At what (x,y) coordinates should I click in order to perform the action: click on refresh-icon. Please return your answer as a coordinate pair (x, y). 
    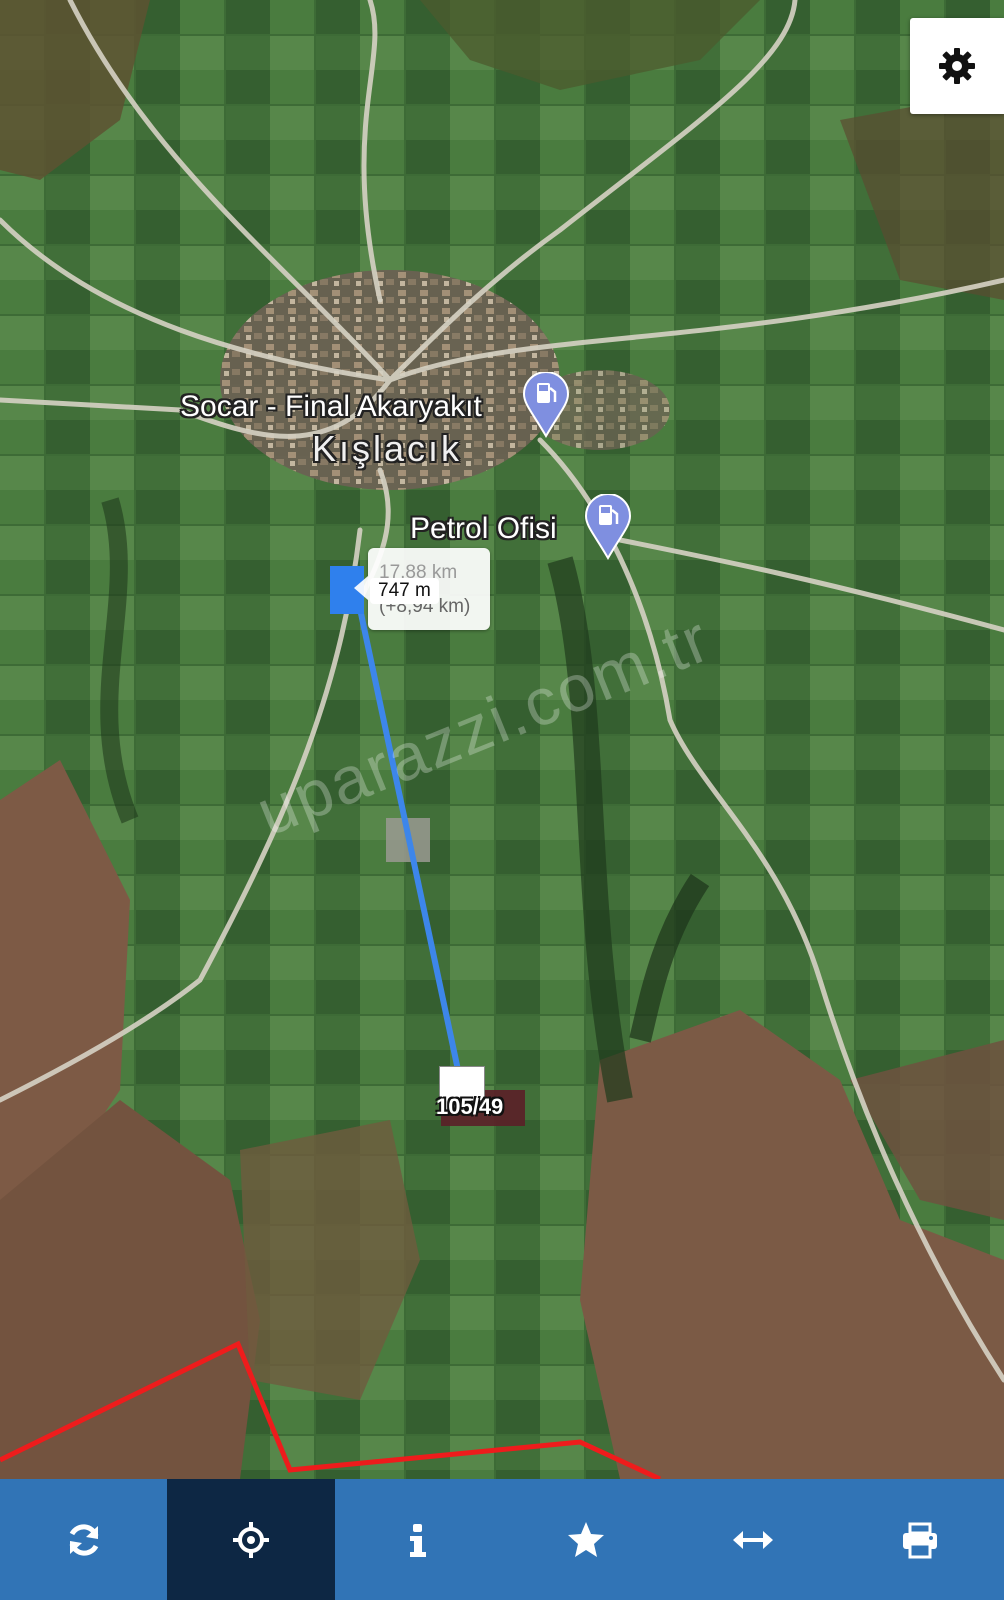
    Looking at the image, I should click on (84, 1539).